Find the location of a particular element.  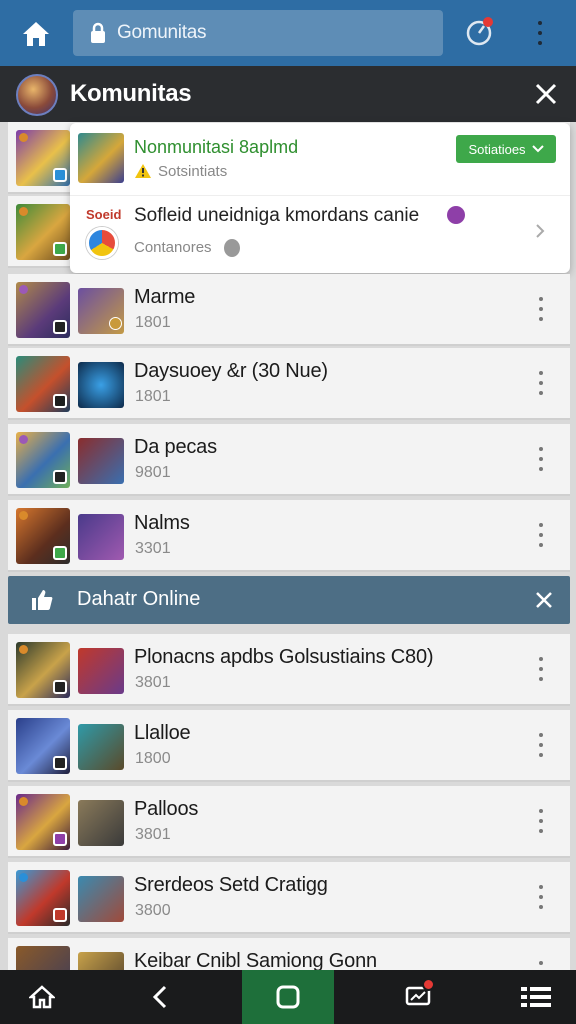

list-item: Nalms 3301 is located at coordinates (289, 536).